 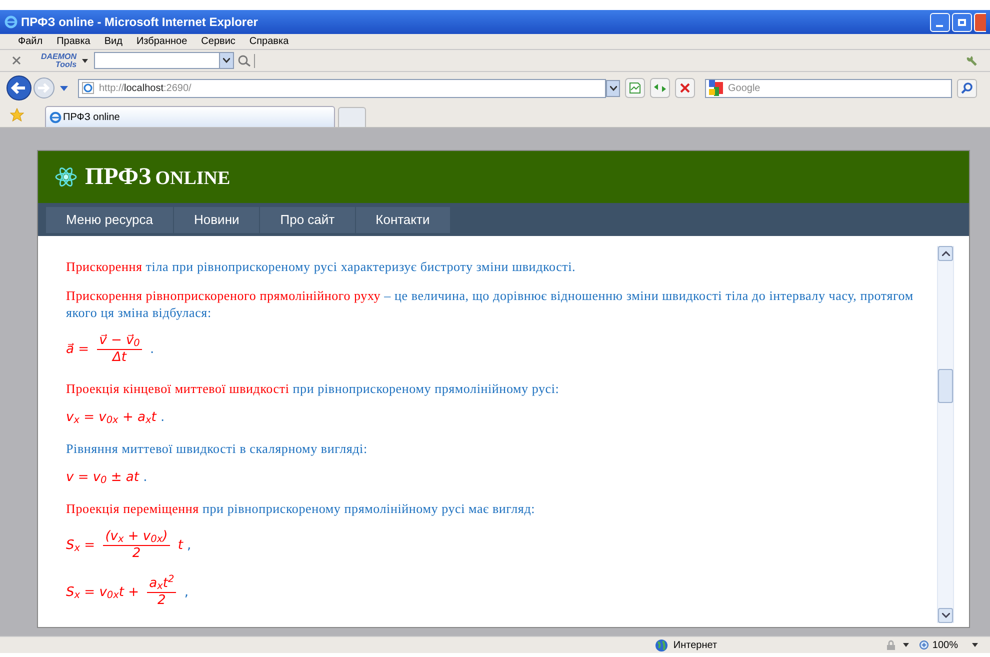 What do you see at coordinates (321, 266) in the screenshot?
I see `body-paragraph: Прискорення тіла при рівноприскореному русі характеризує бистроту зміни швидкості.` at bounding box center [321, 266].